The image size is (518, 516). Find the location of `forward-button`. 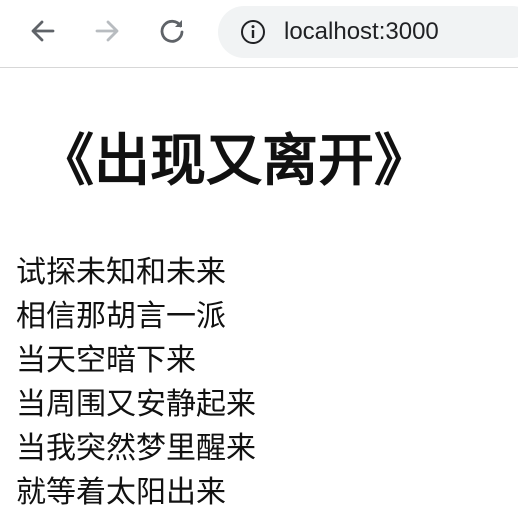

forward-button is located at coordinates (107, 31).